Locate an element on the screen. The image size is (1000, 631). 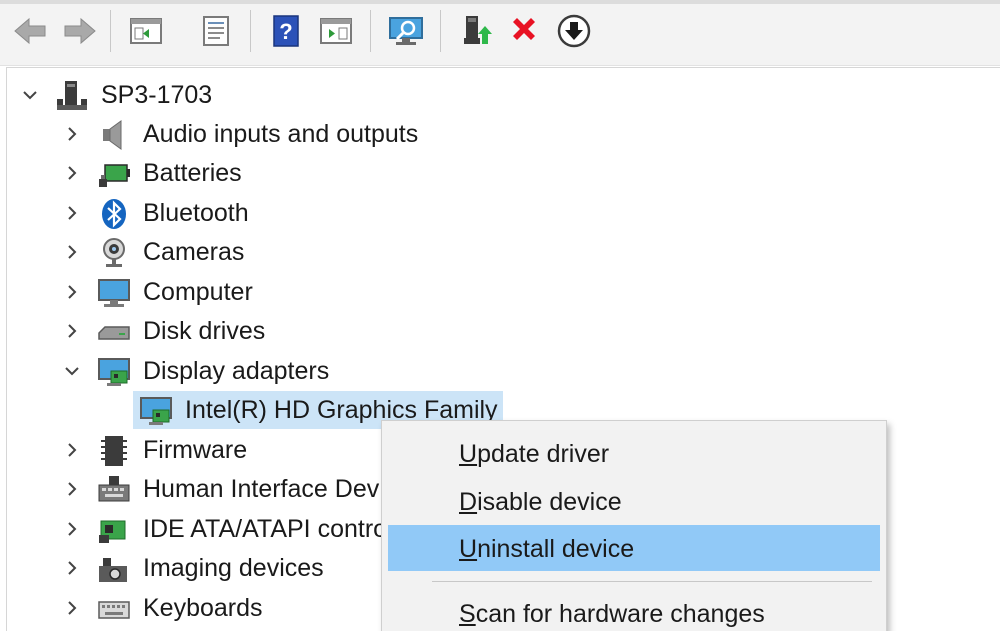
disk-drive-icon is located at coordinates (114, 333).